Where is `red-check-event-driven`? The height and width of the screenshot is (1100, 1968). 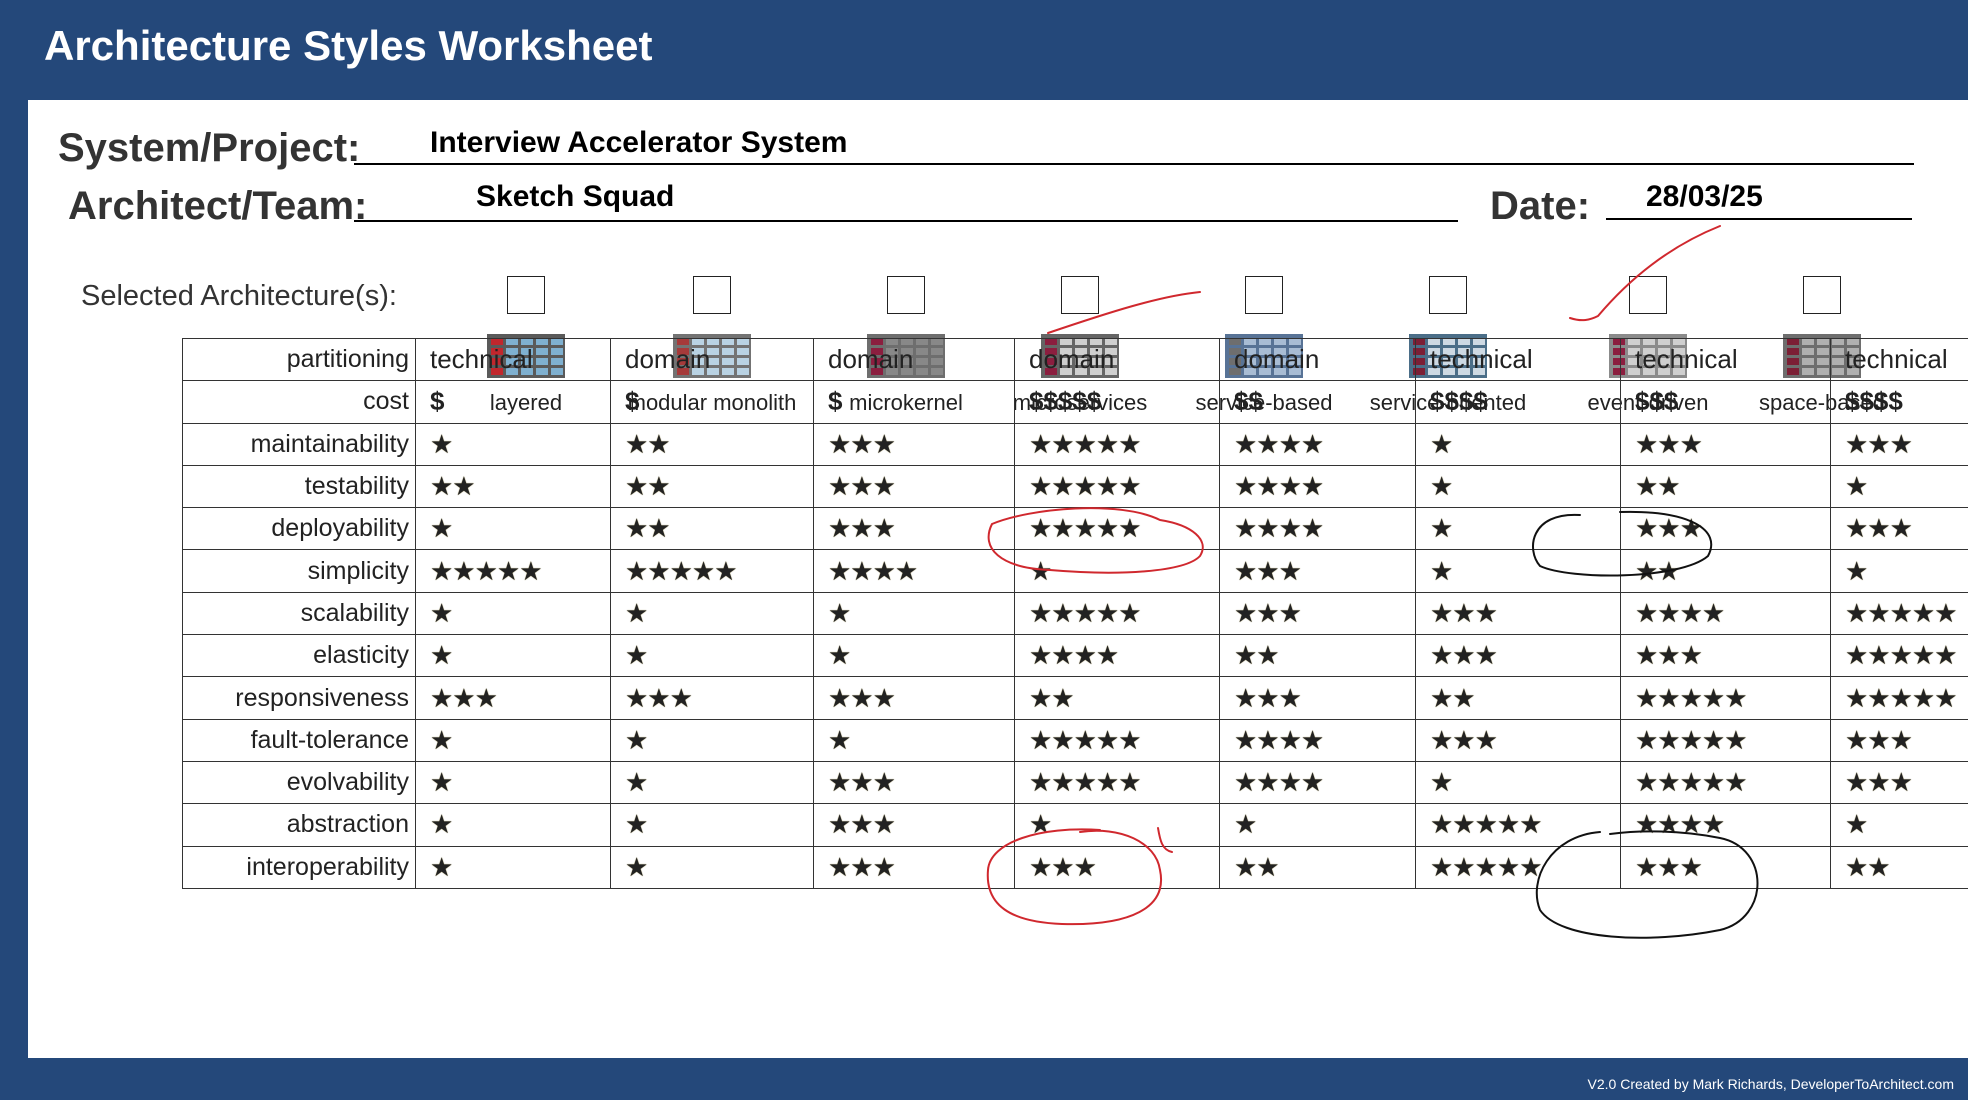 red-check-event-driven is located at coordinates (1645, 273).